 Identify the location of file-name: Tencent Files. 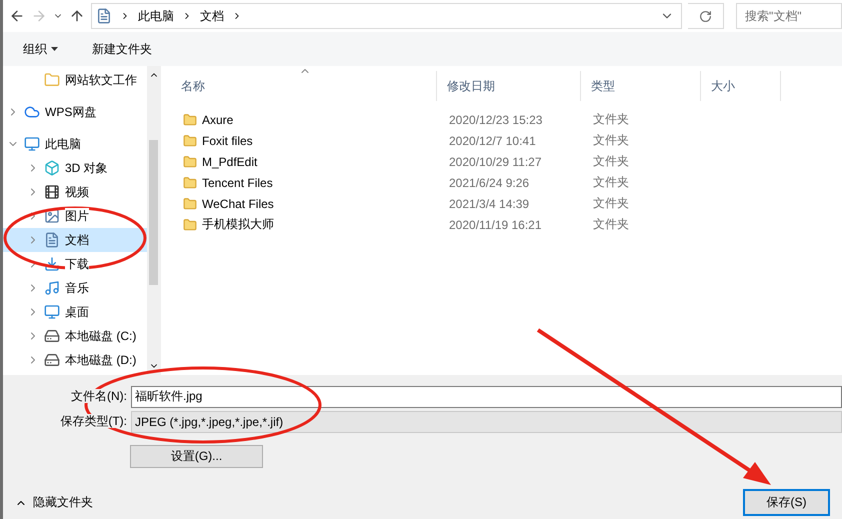
(304, 183).